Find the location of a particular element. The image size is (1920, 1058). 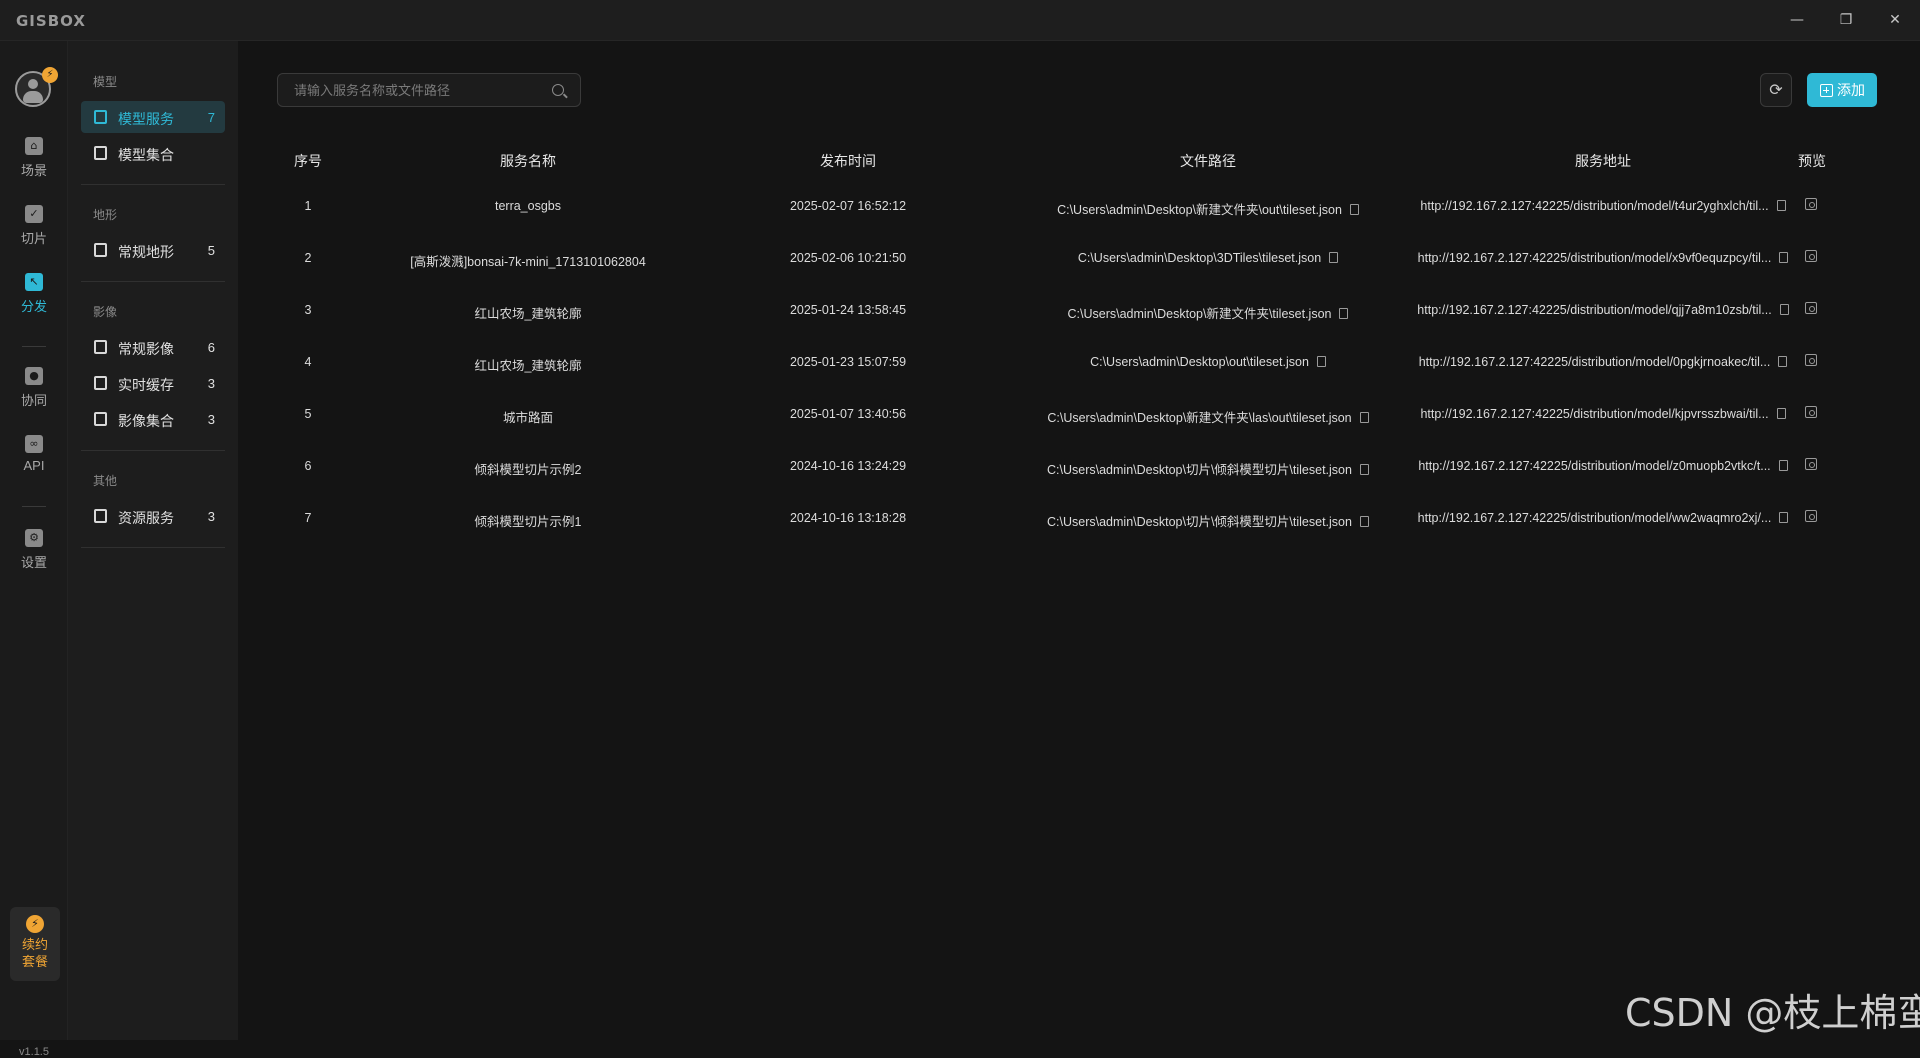

cell-name: terra_osgbs is located at coordinates (527, 206).